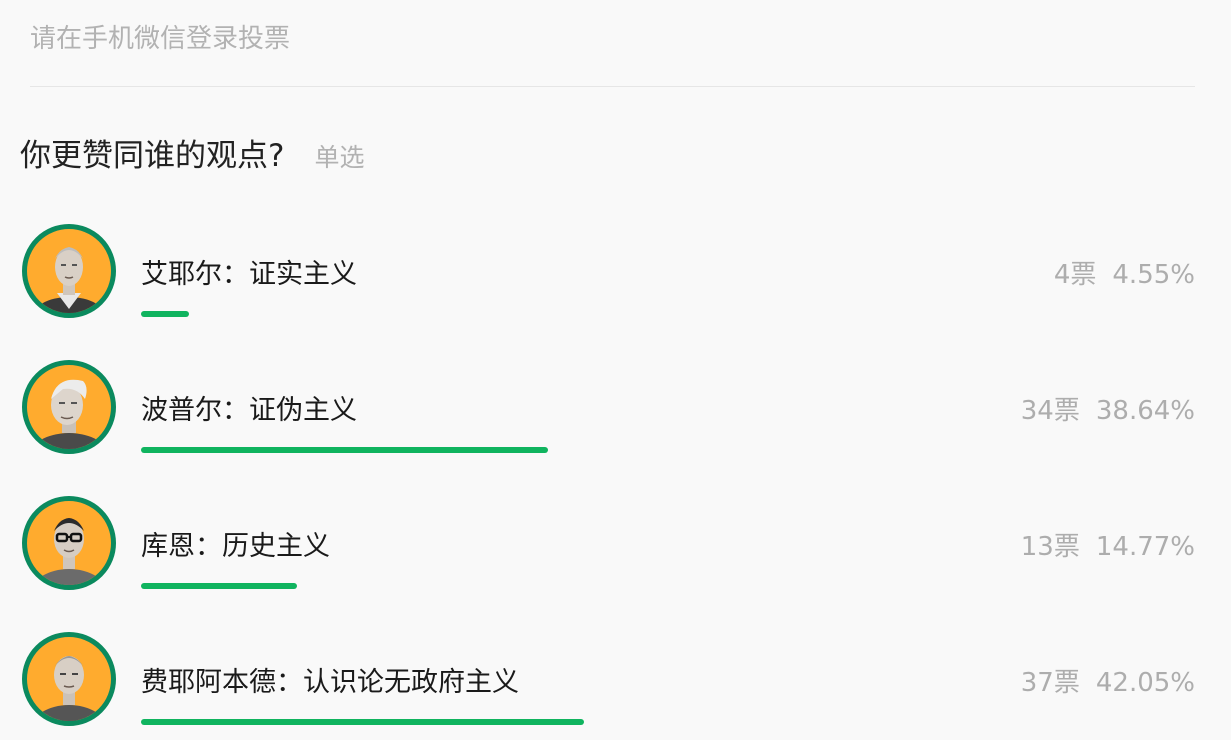 This screenshot has height=740, width=1231. I want to click on option-label: 波普尔：证伪主义, so click(249, 410).